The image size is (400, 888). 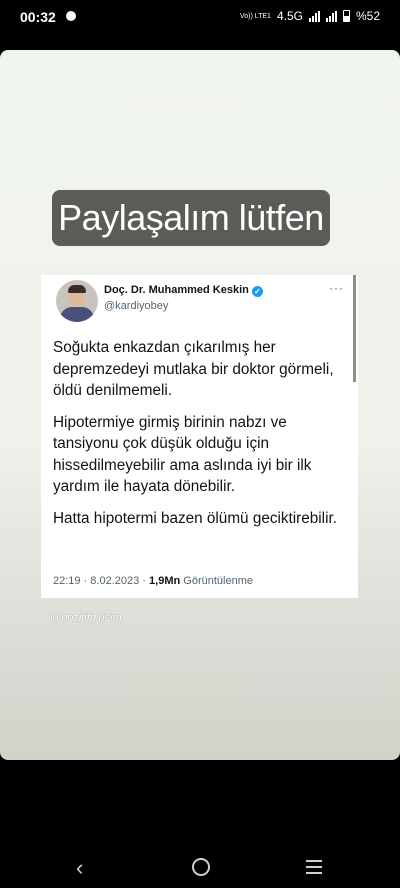 I want to click on notification-icon, so click(x=71, y=16).